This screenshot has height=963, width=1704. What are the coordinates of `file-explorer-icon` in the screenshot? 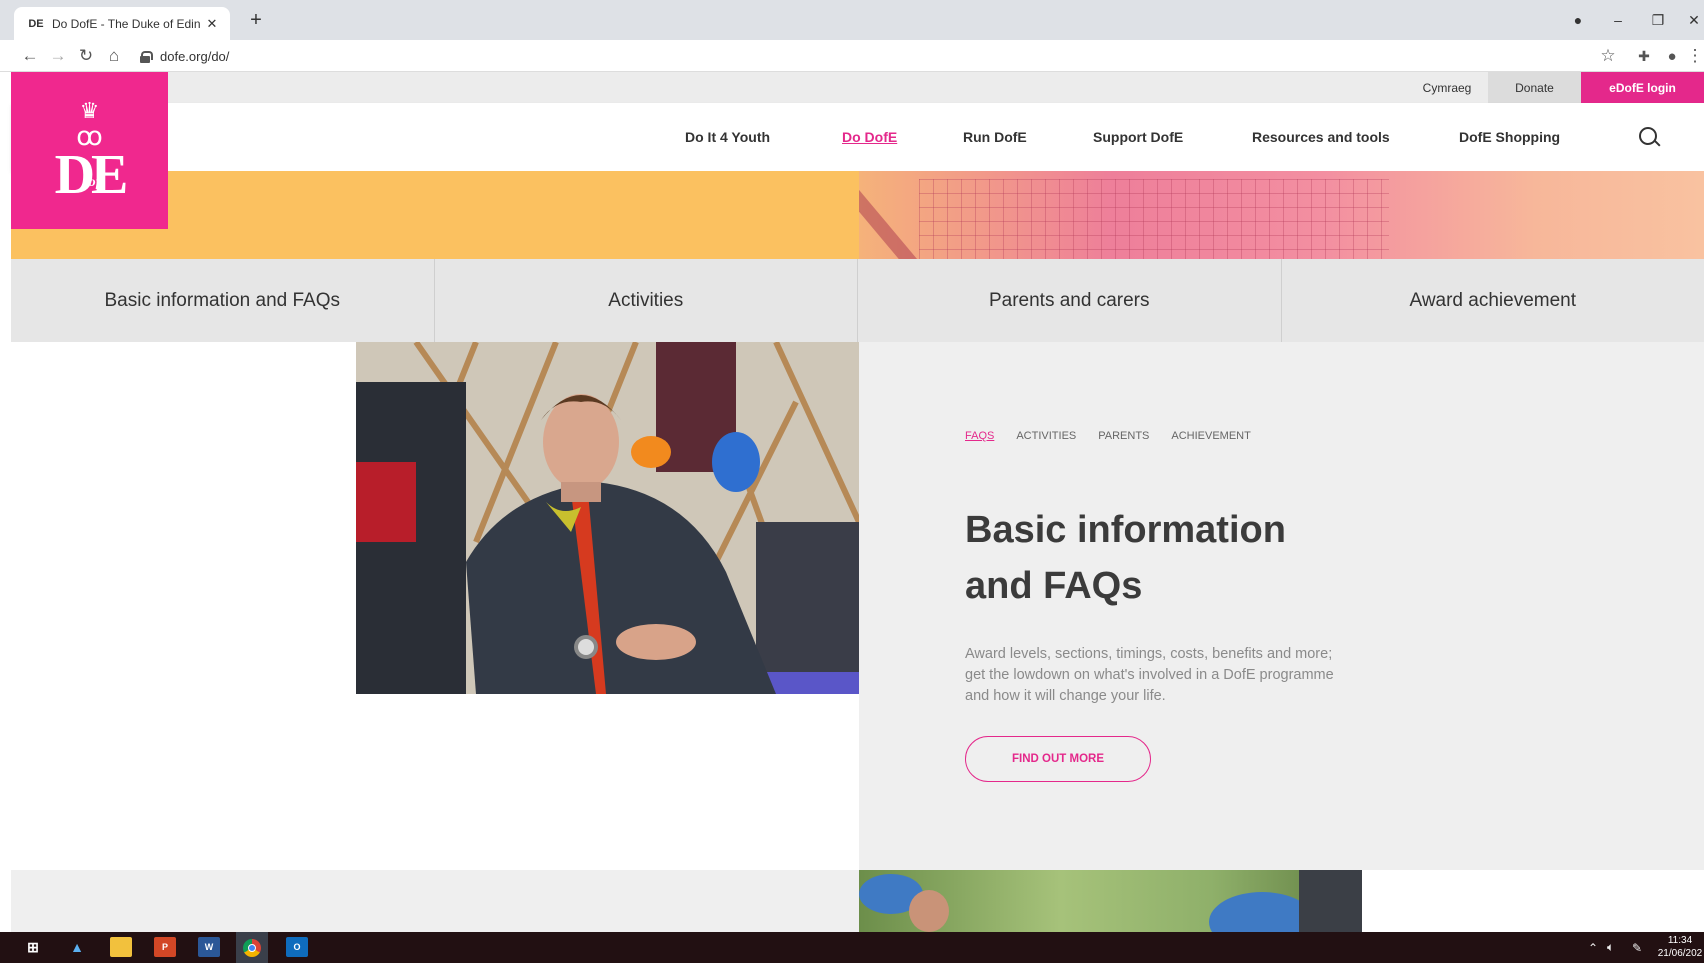 It's located at (121, 947).